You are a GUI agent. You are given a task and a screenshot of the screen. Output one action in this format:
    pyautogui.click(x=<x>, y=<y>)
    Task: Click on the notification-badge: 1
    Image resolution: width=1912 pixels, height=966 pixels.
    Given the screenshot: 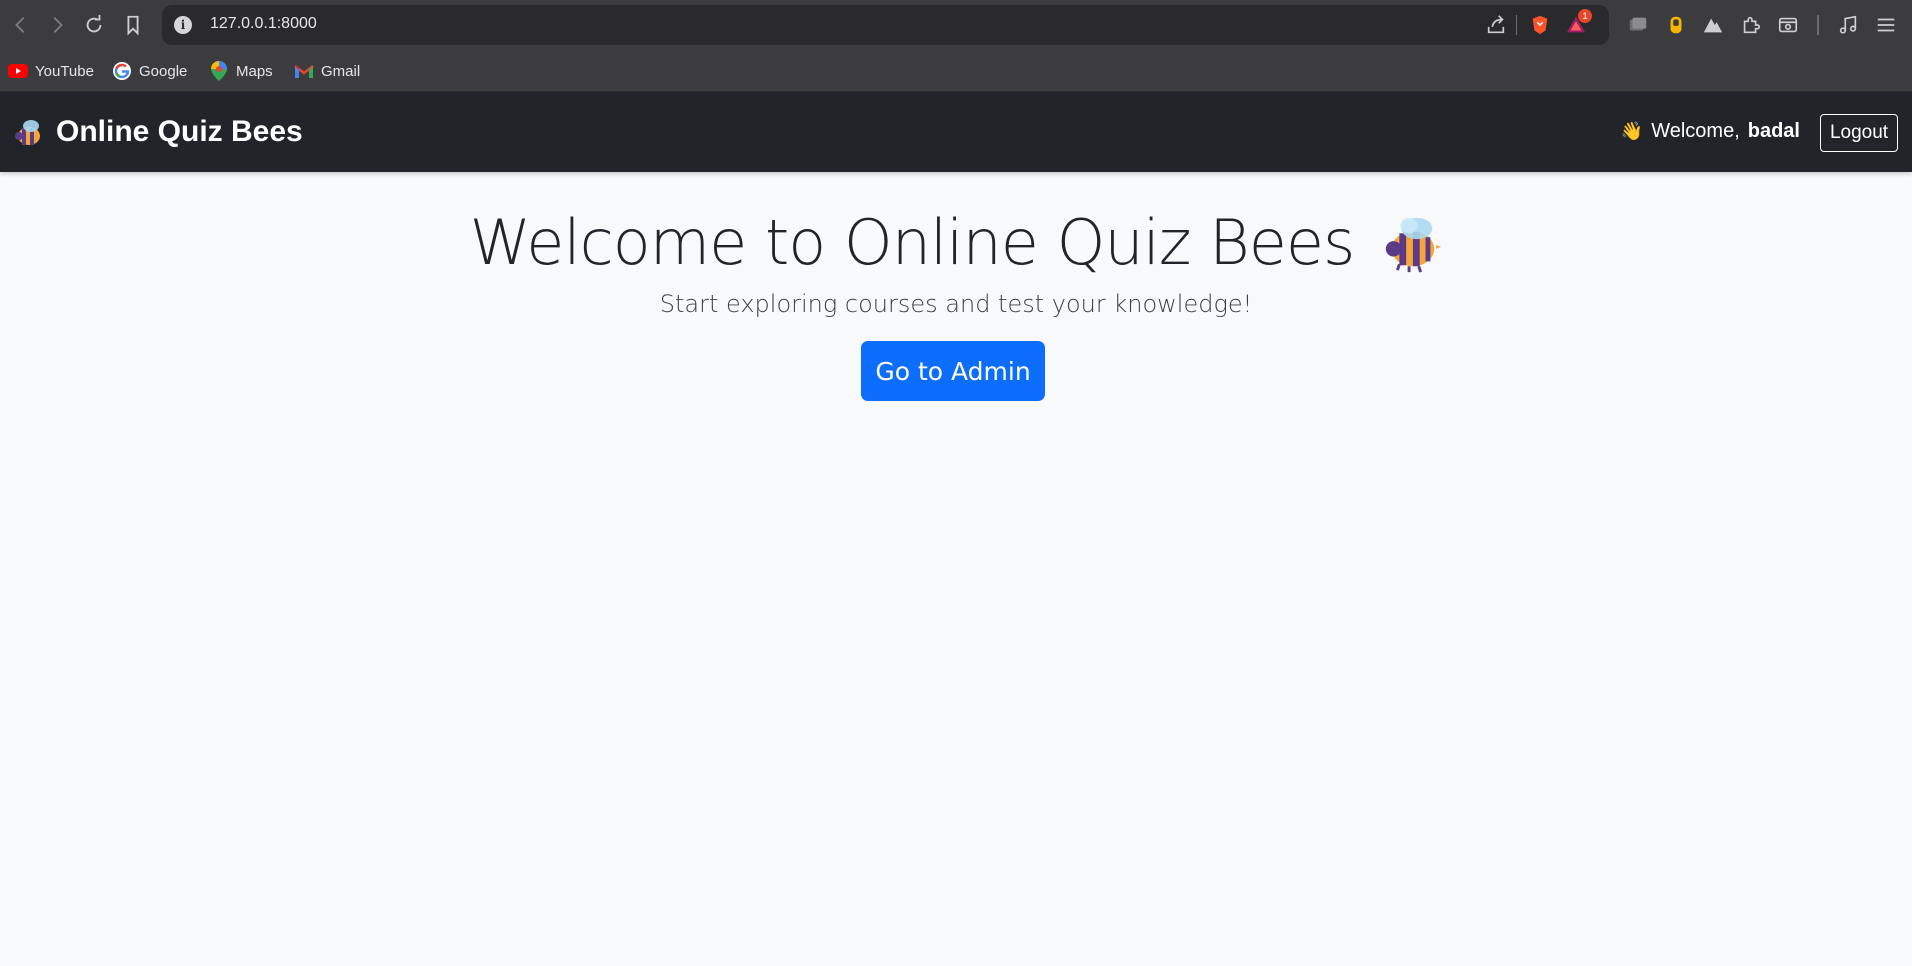 What is the action you would take?
    pyautogui.click(x=1585, y=16)
    